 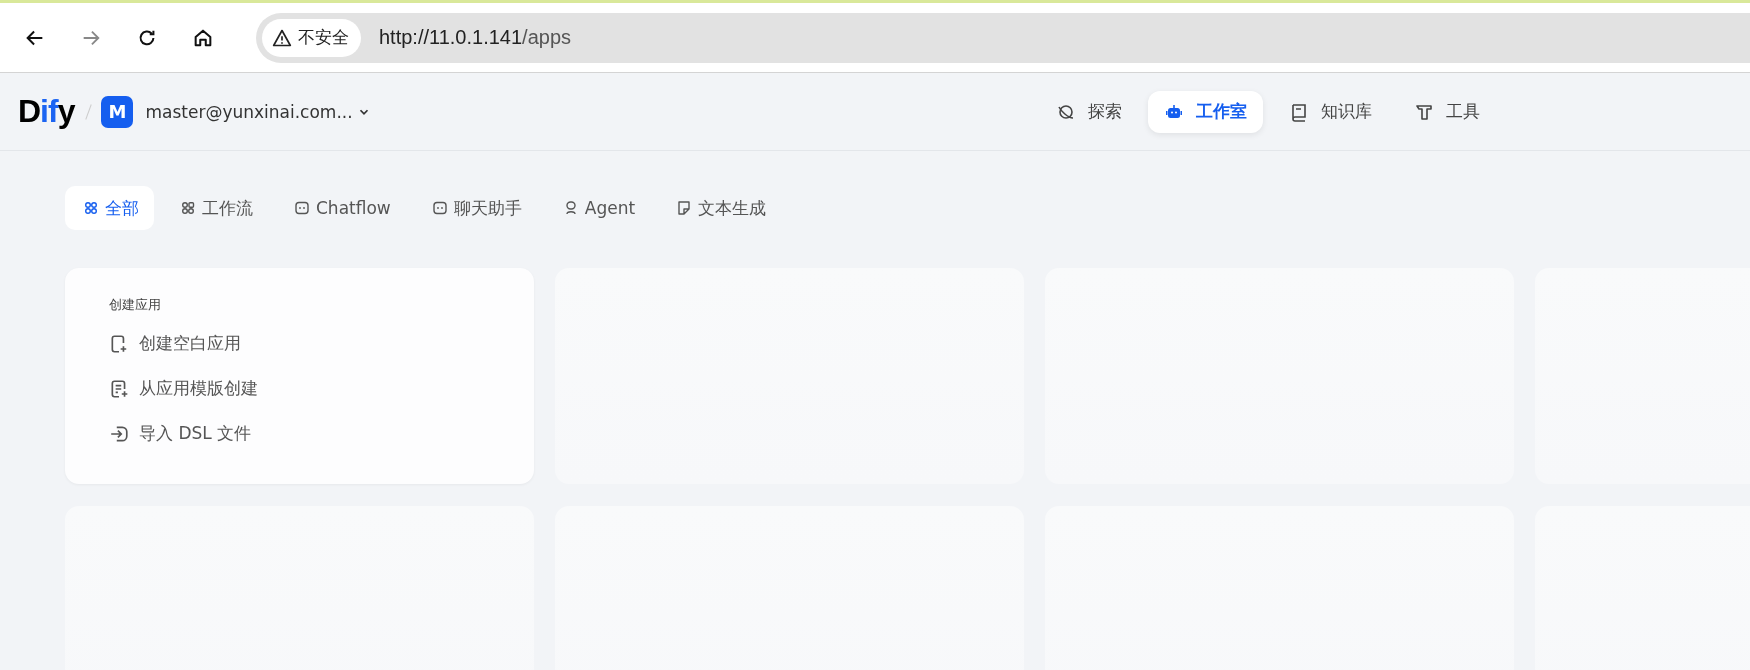 What do you see at coordinates (282, 37) in the screenshot?
I see `warning-icon` at bounding box center [282, 37].